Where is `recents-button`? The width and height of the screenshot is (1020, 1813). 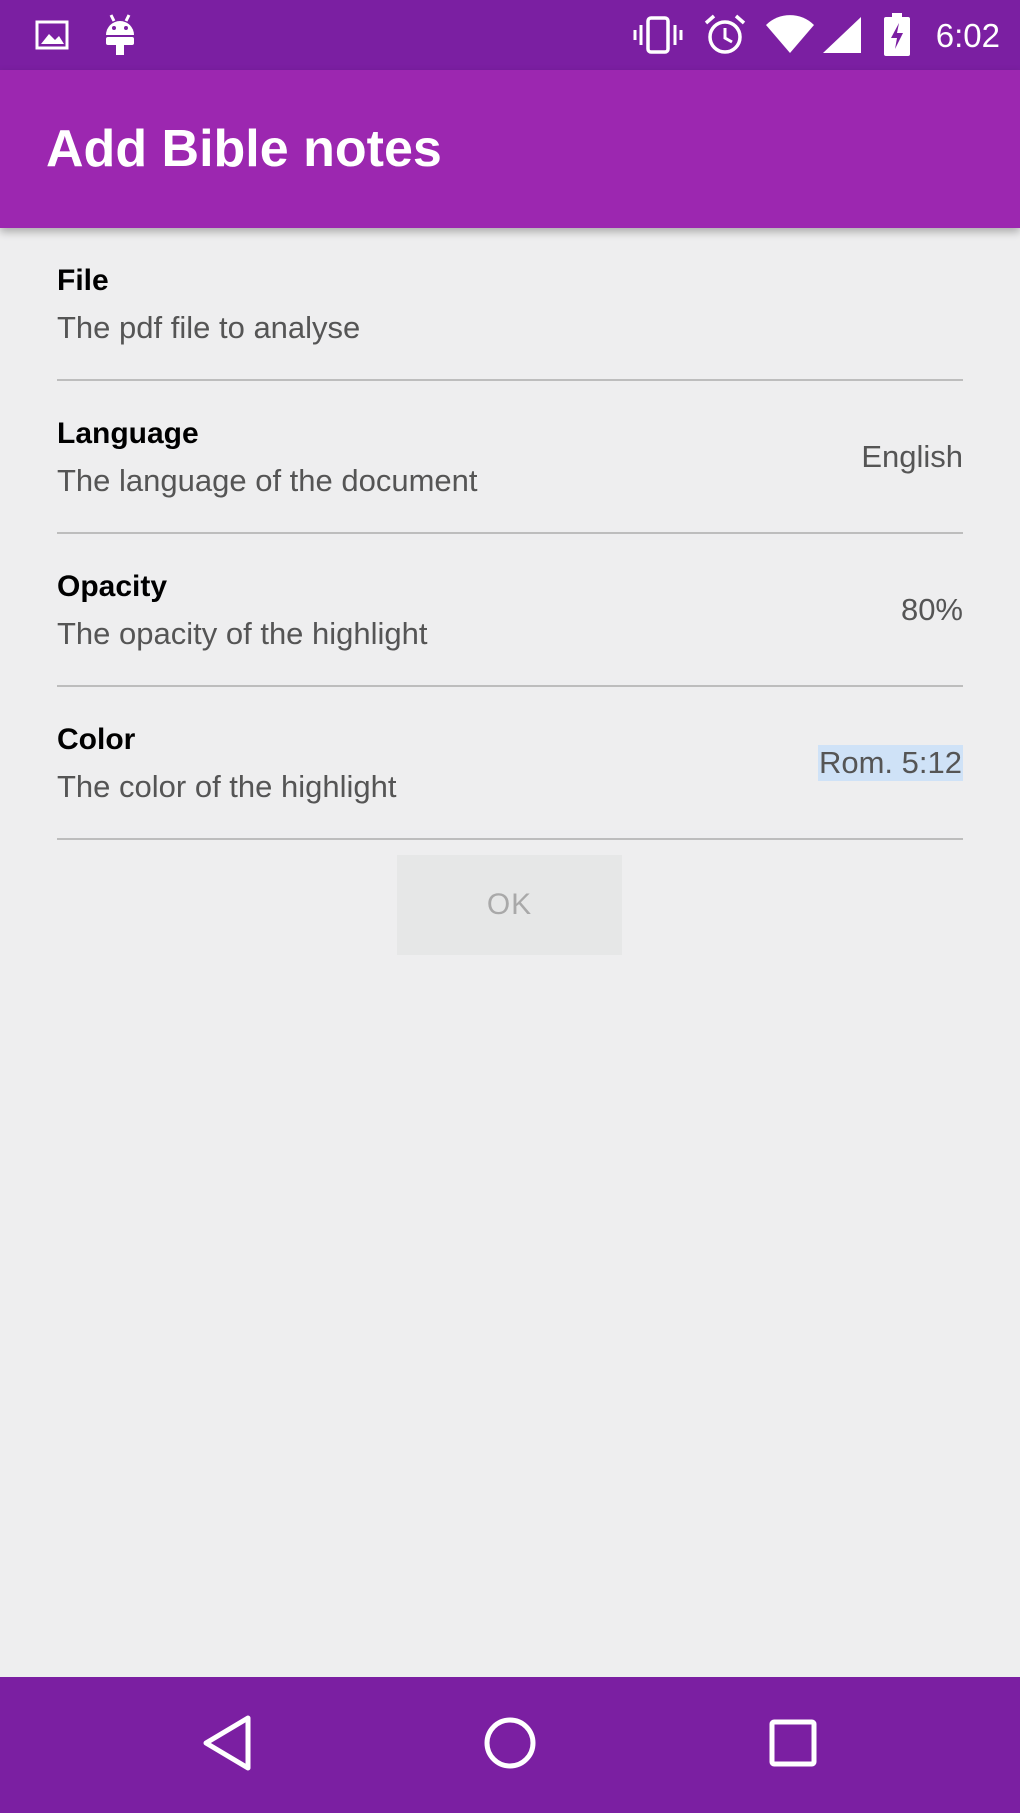 recents-button is located at coordinates (793, 1745).